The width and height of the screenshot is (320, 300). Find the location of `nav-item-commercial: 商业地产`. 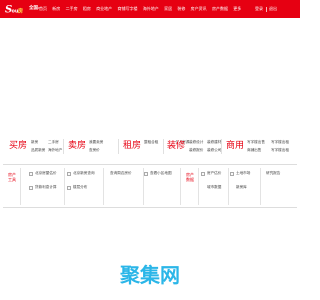

nav-item-commercial: 商业地产 is located at coordinates (104, 9).